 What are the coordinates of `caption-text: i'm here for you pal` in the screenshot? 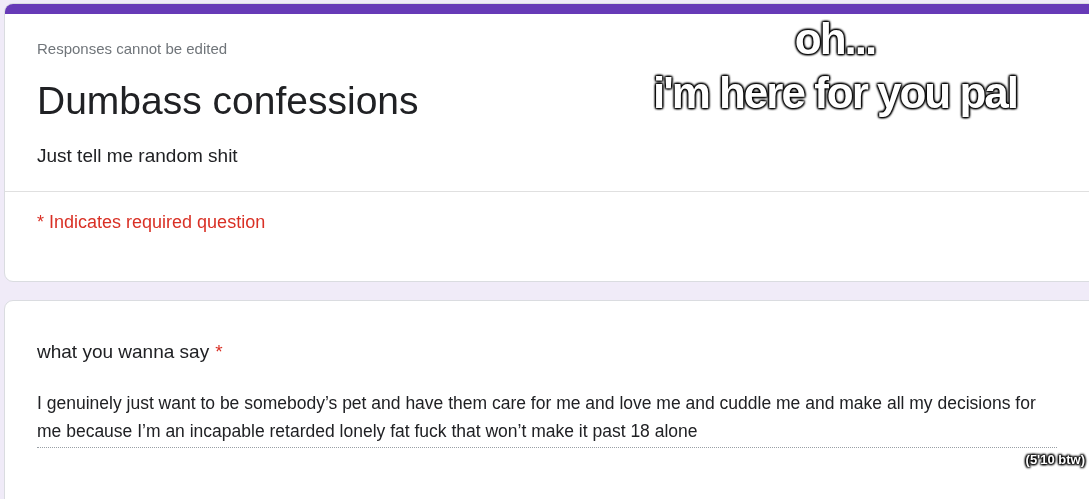 It's located at (835, 93).